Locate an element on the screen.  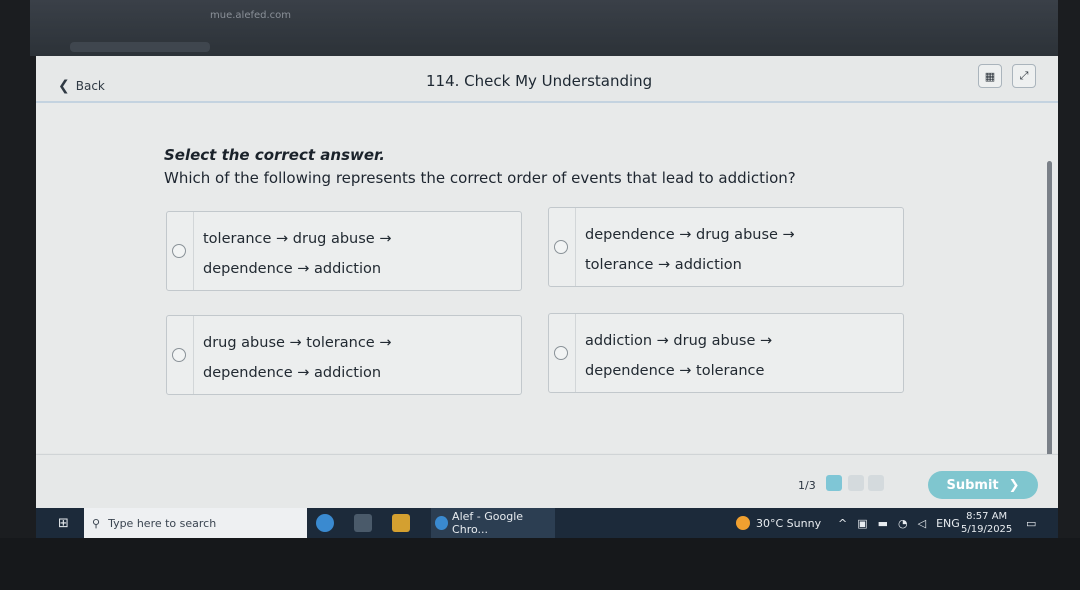
submit-label: Submit is located at coordinates (972, 485).